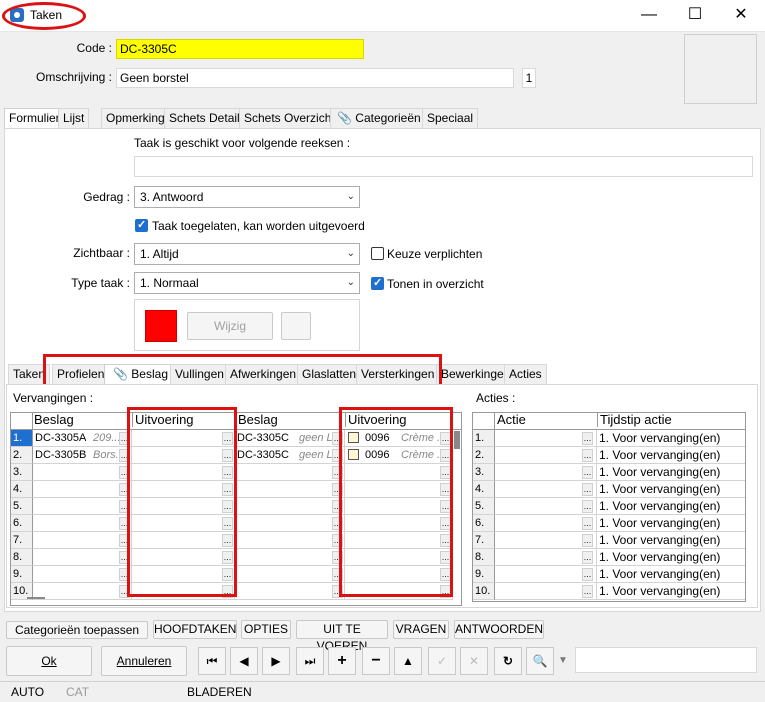 Image resolution: width=765 pixels, height=702 pixels. What do you see at coordinates (161, 326) in the screenshot?
I see `color-swatch` at bounding box center [161, 326].